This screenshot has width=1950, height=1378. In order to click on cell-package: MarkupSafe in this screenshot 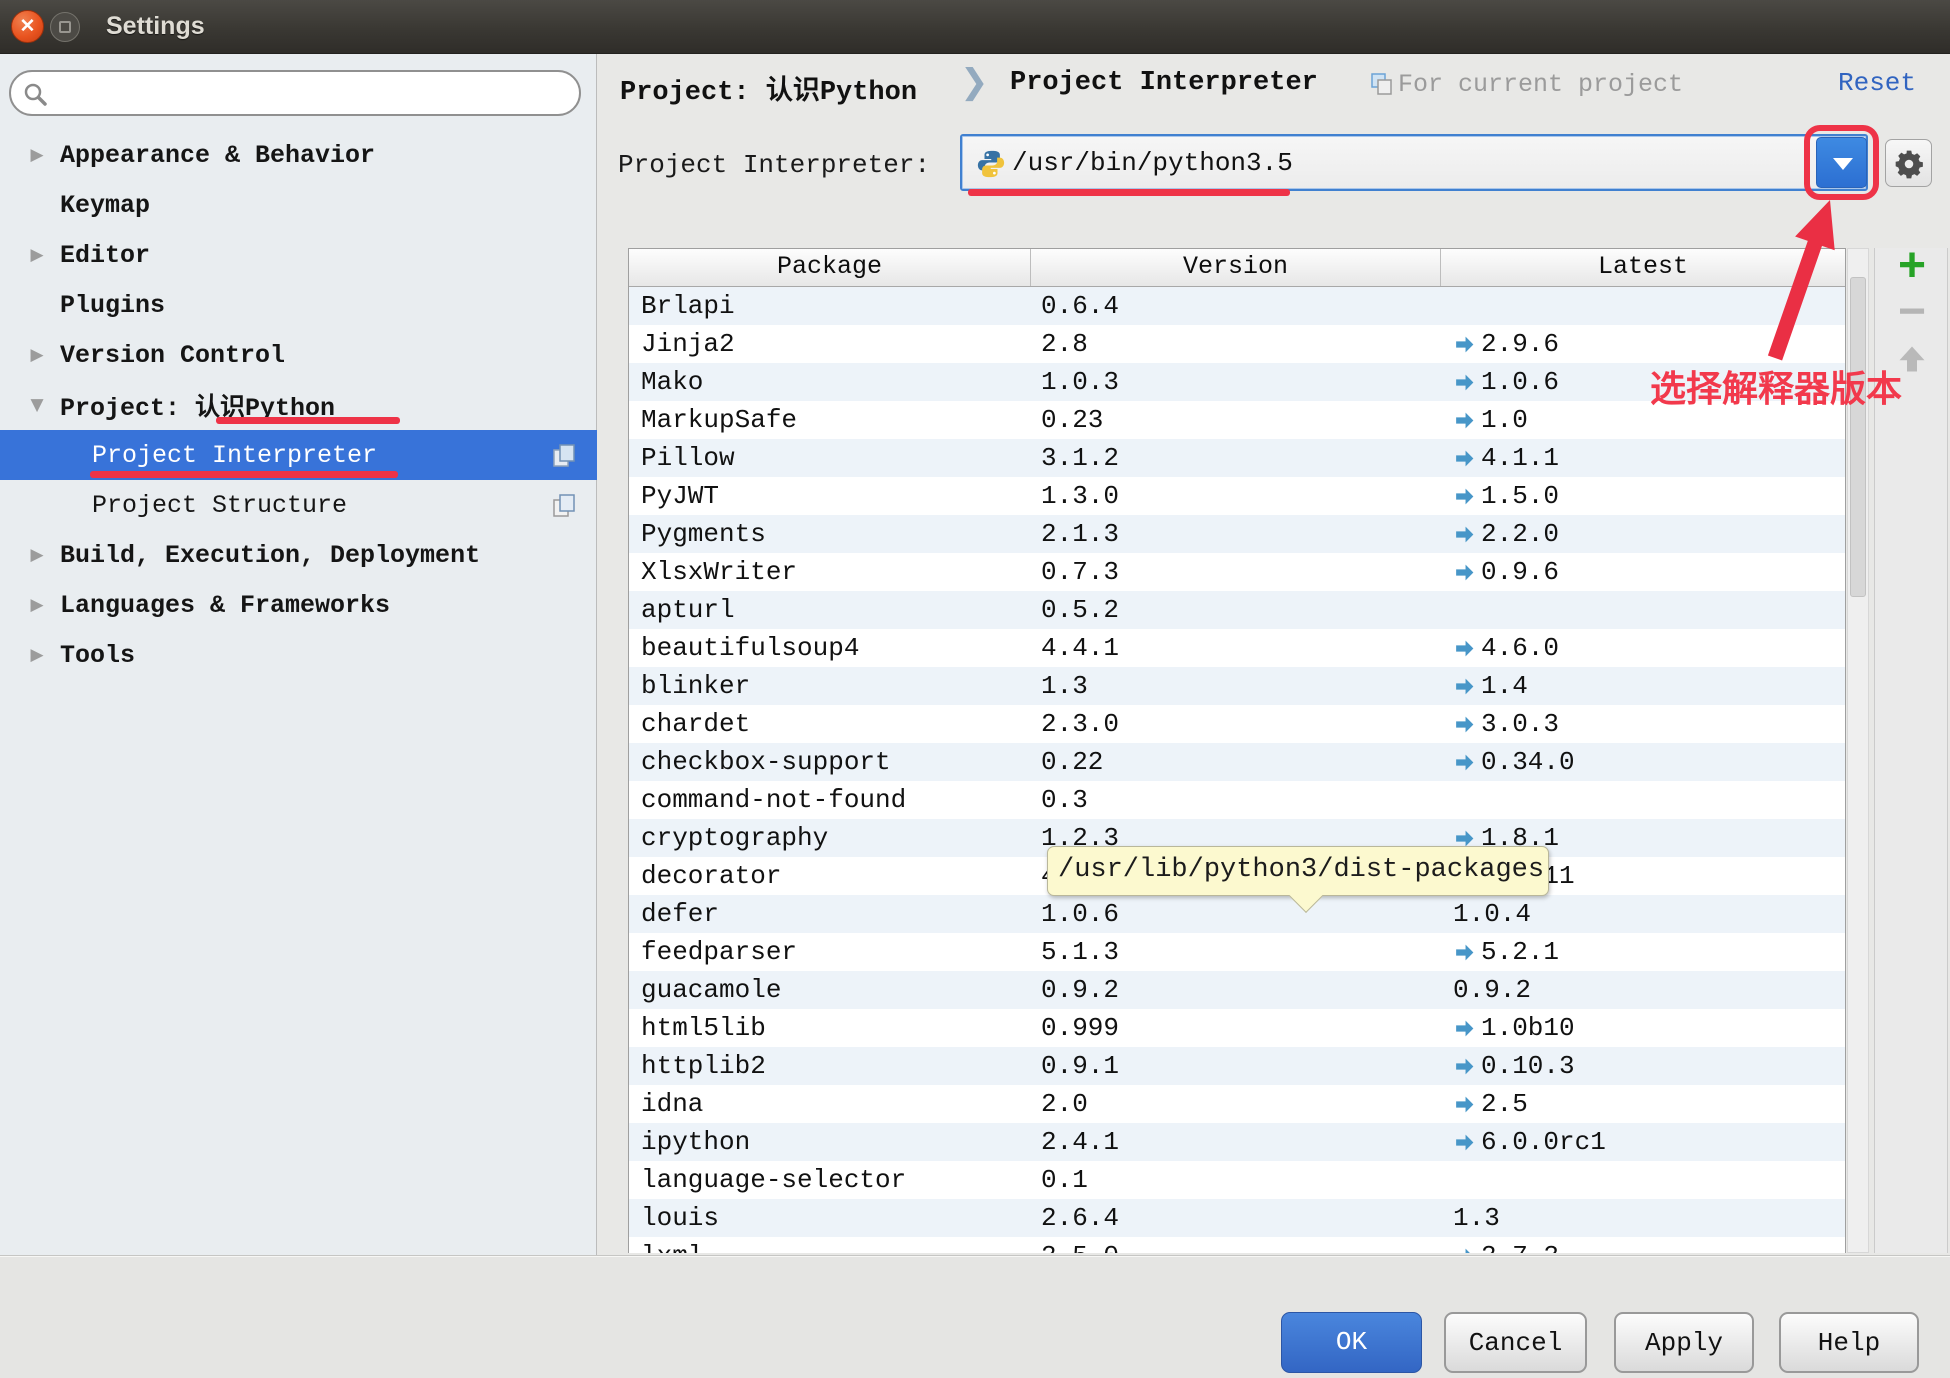, I will do `click(830, 420)`.